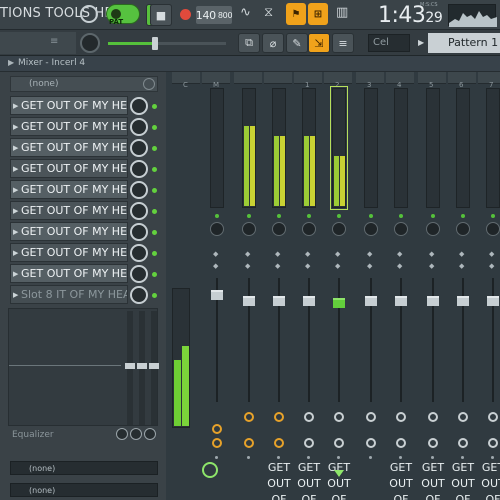 The image size is (500, 500). I want to click on eq-band-high, so click(154, 368).